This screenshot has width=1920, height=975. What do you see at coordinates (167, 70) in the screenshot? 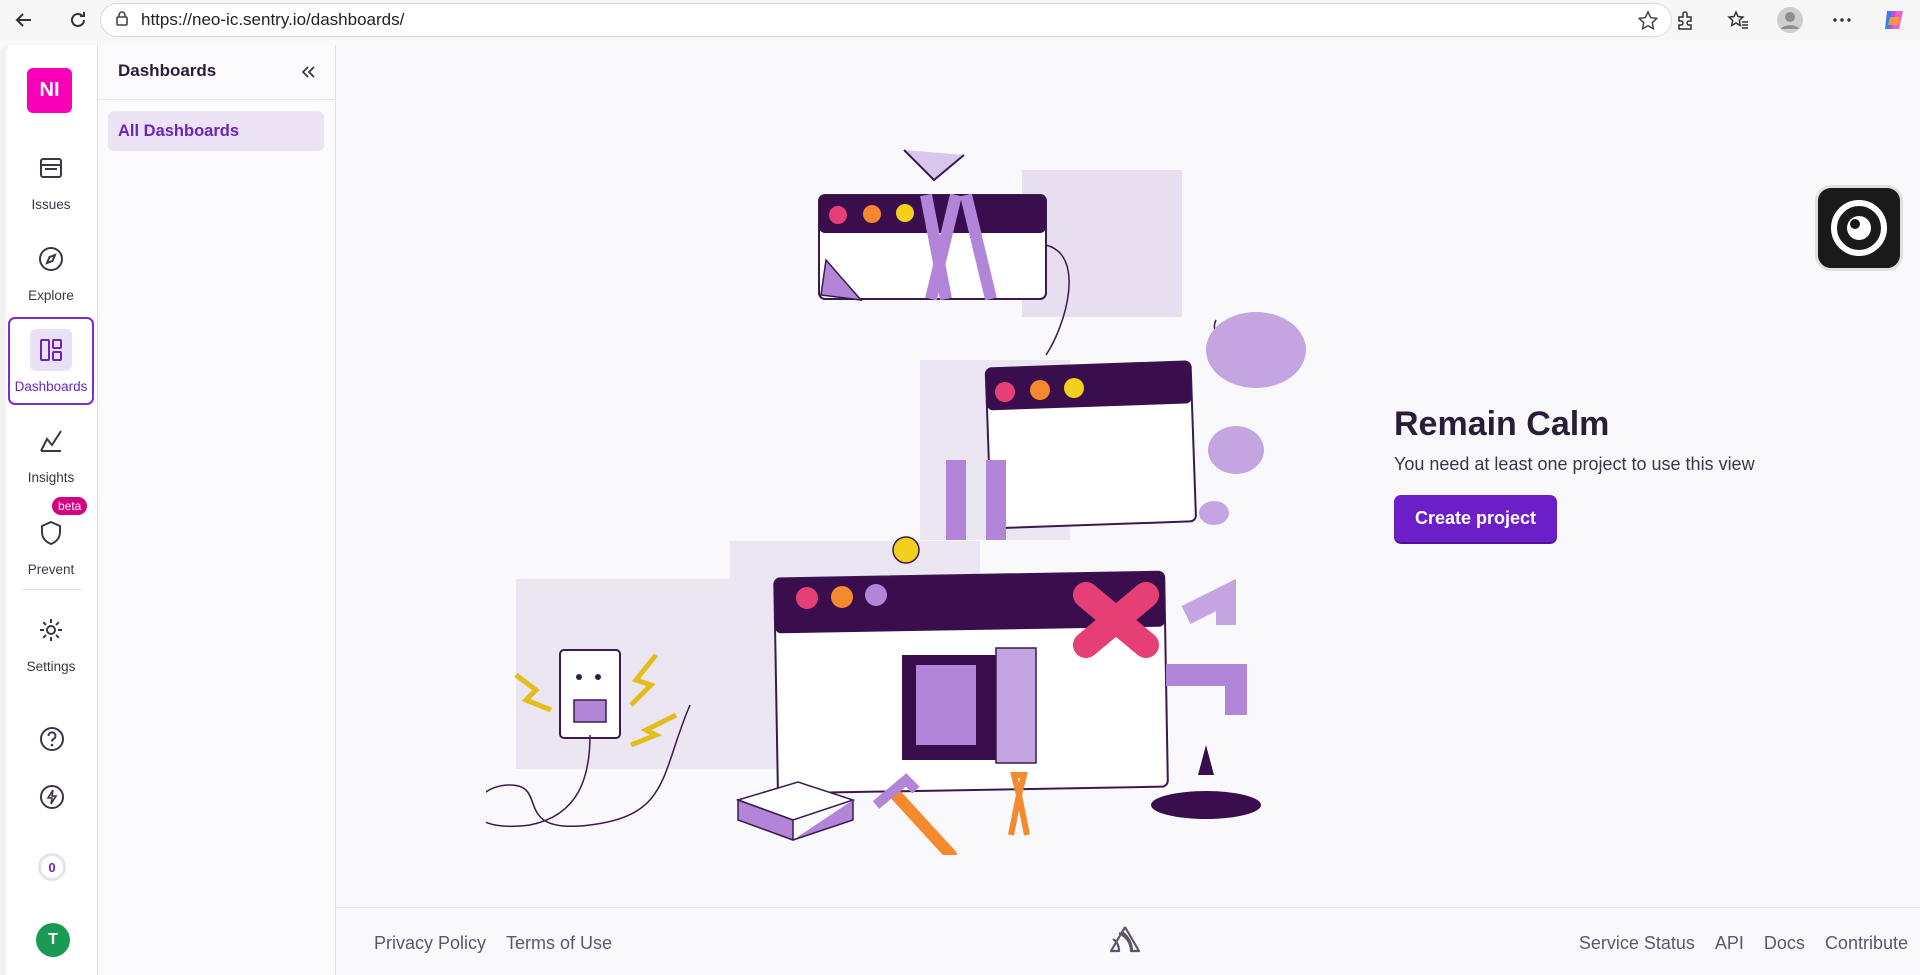
I see `sidebar-title: Dashboards` at bounding box center [167, 70].